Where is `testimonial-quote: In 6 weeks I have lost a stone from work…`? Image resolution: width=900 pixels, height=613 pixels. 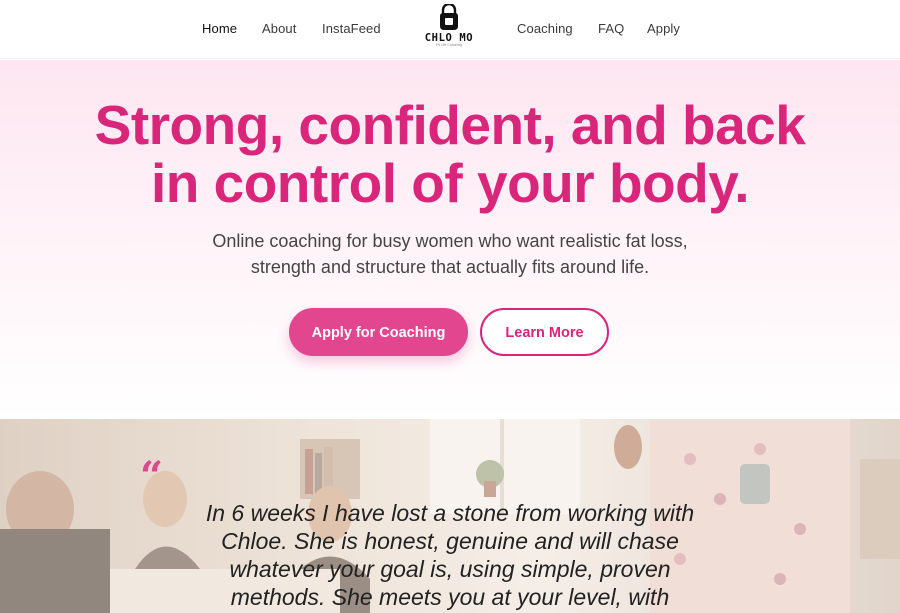 testimonial-quote: In 6 weeks I have lost a stone from work… is located at coordinates (450, 555).